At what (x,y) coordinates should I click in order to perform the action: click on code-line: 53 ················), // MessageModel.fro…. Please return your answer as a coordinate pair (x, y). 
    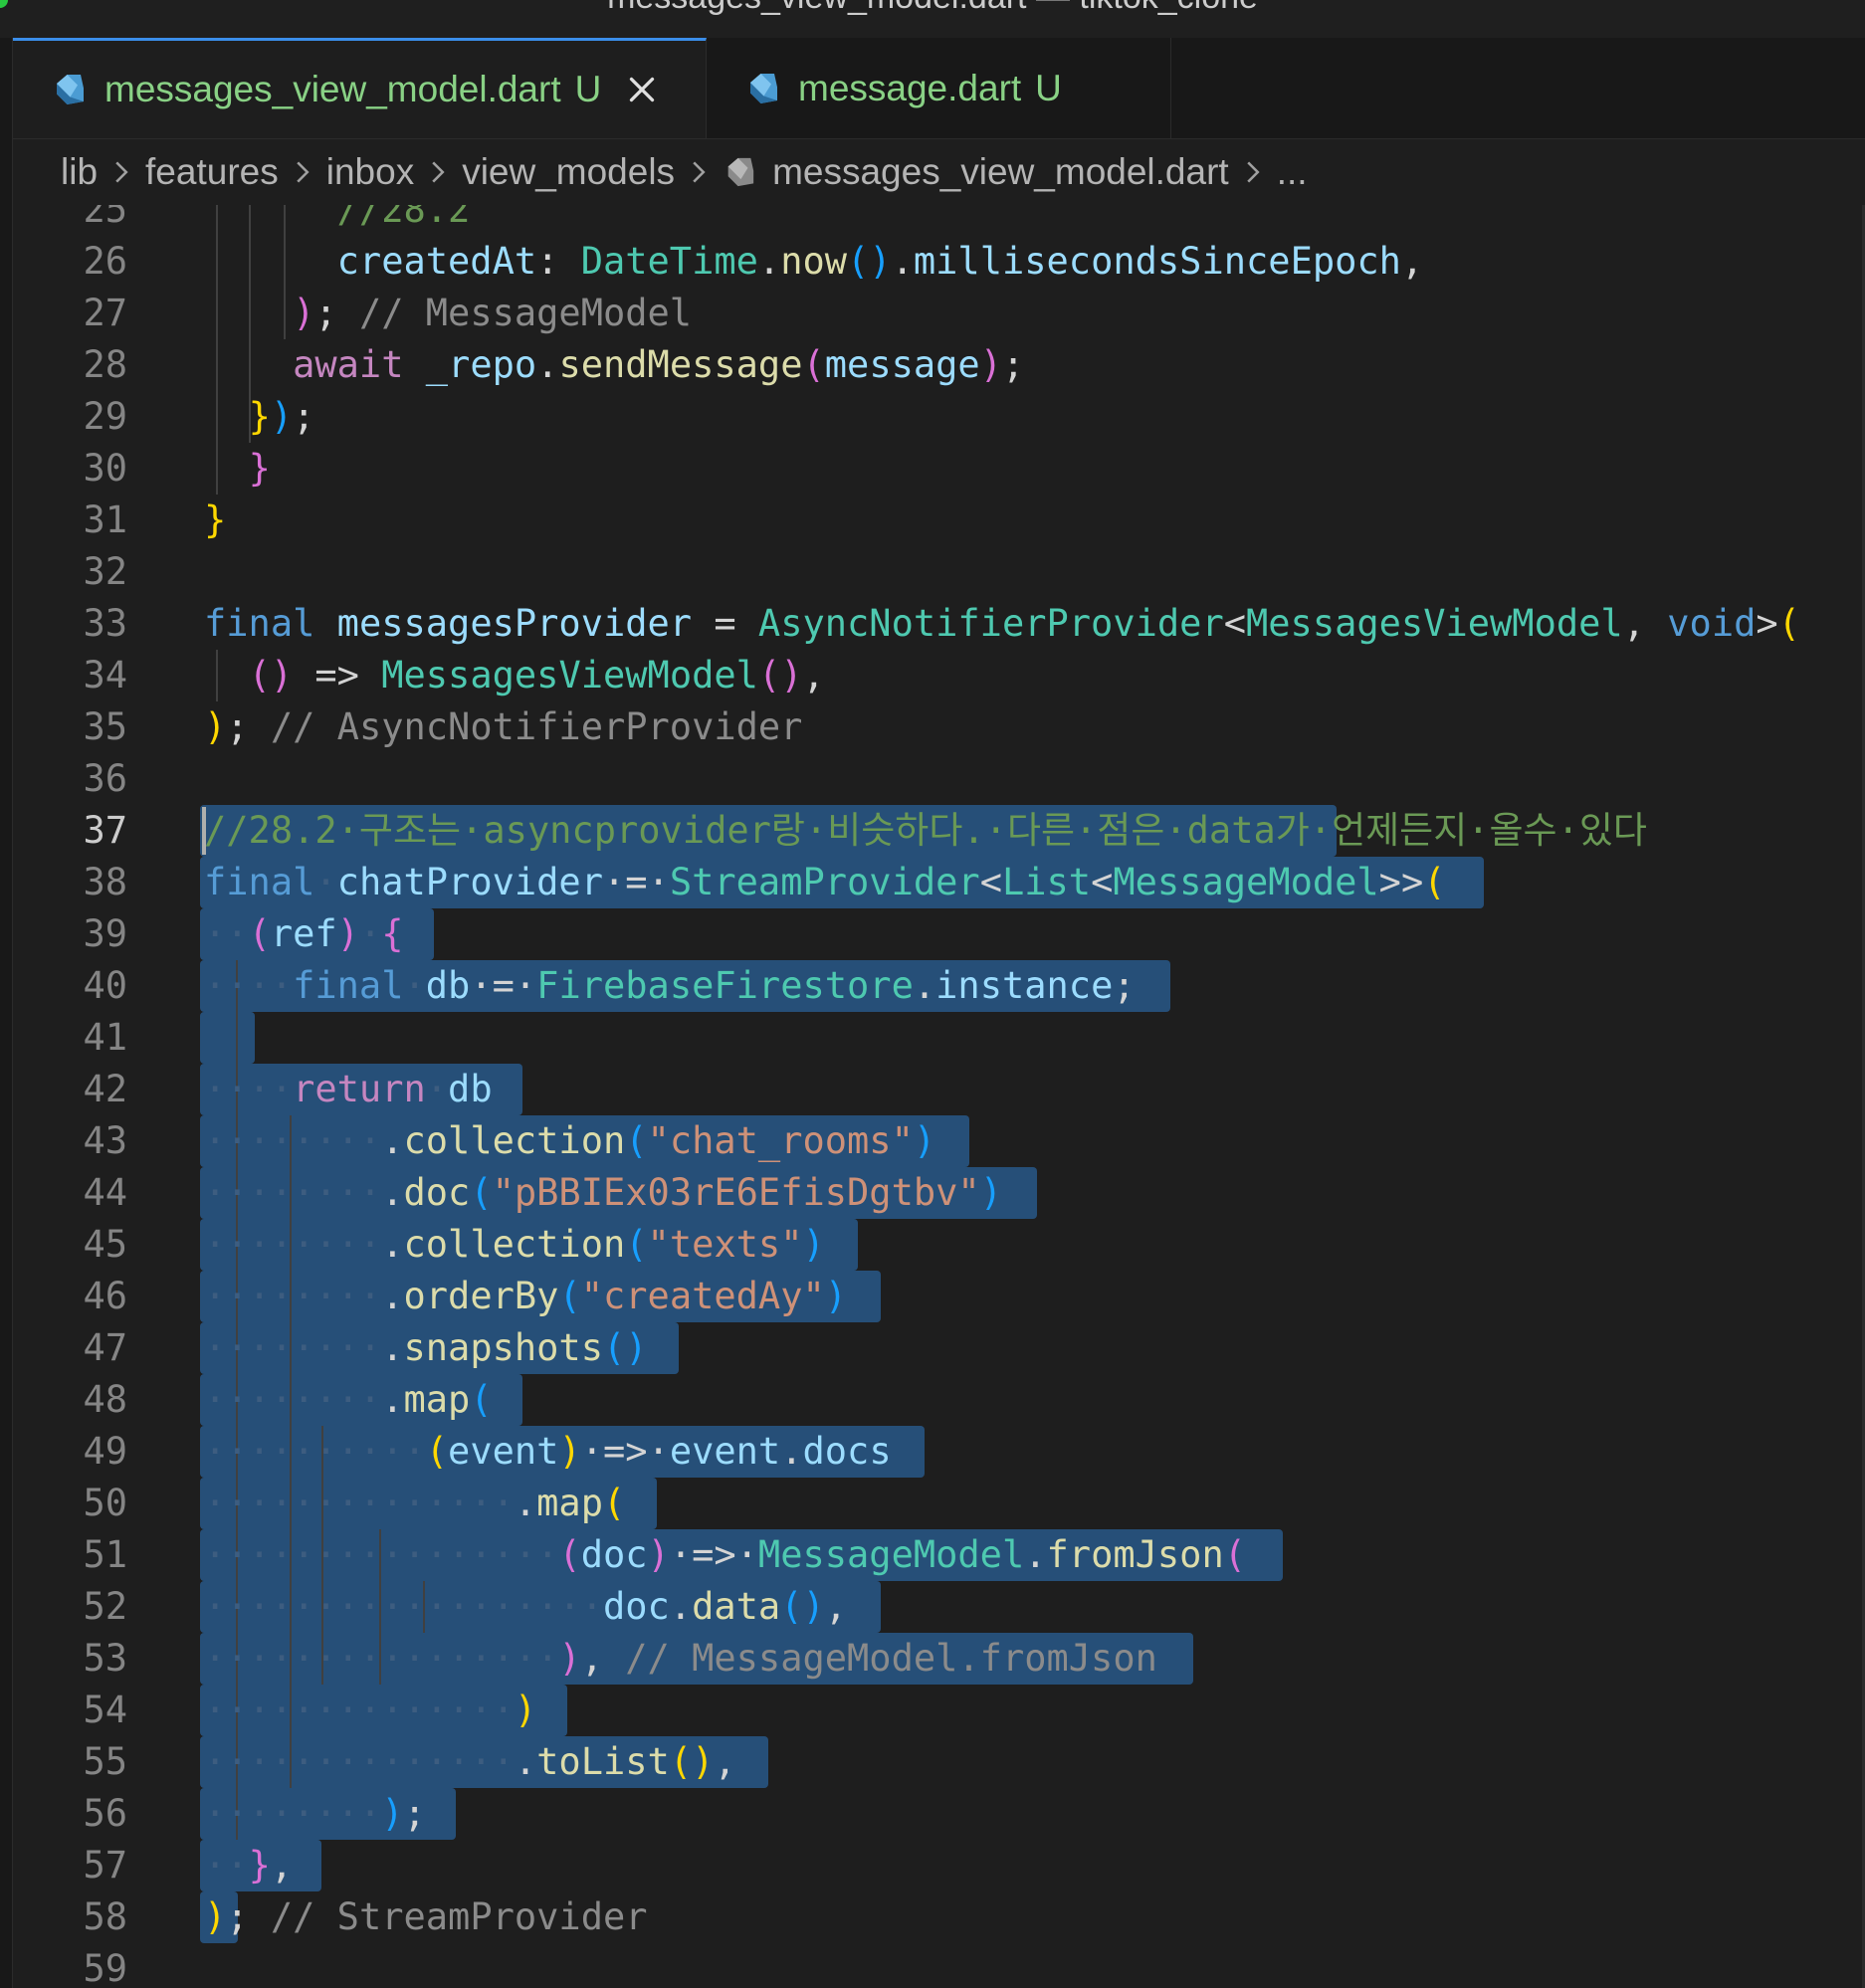
    Looking at the image, I should click on (939, 1659).